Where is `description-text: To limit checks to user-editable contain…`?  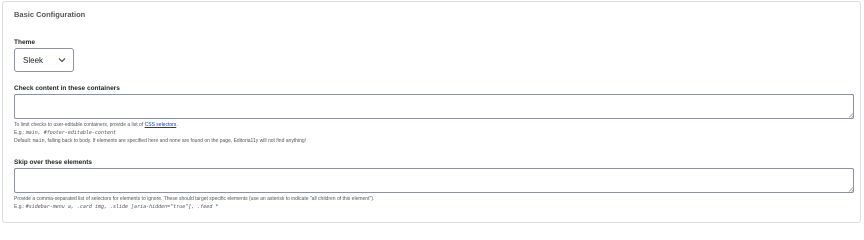 description-text: To limit checks to user-editable contain… is located at coordinates (79, 125).